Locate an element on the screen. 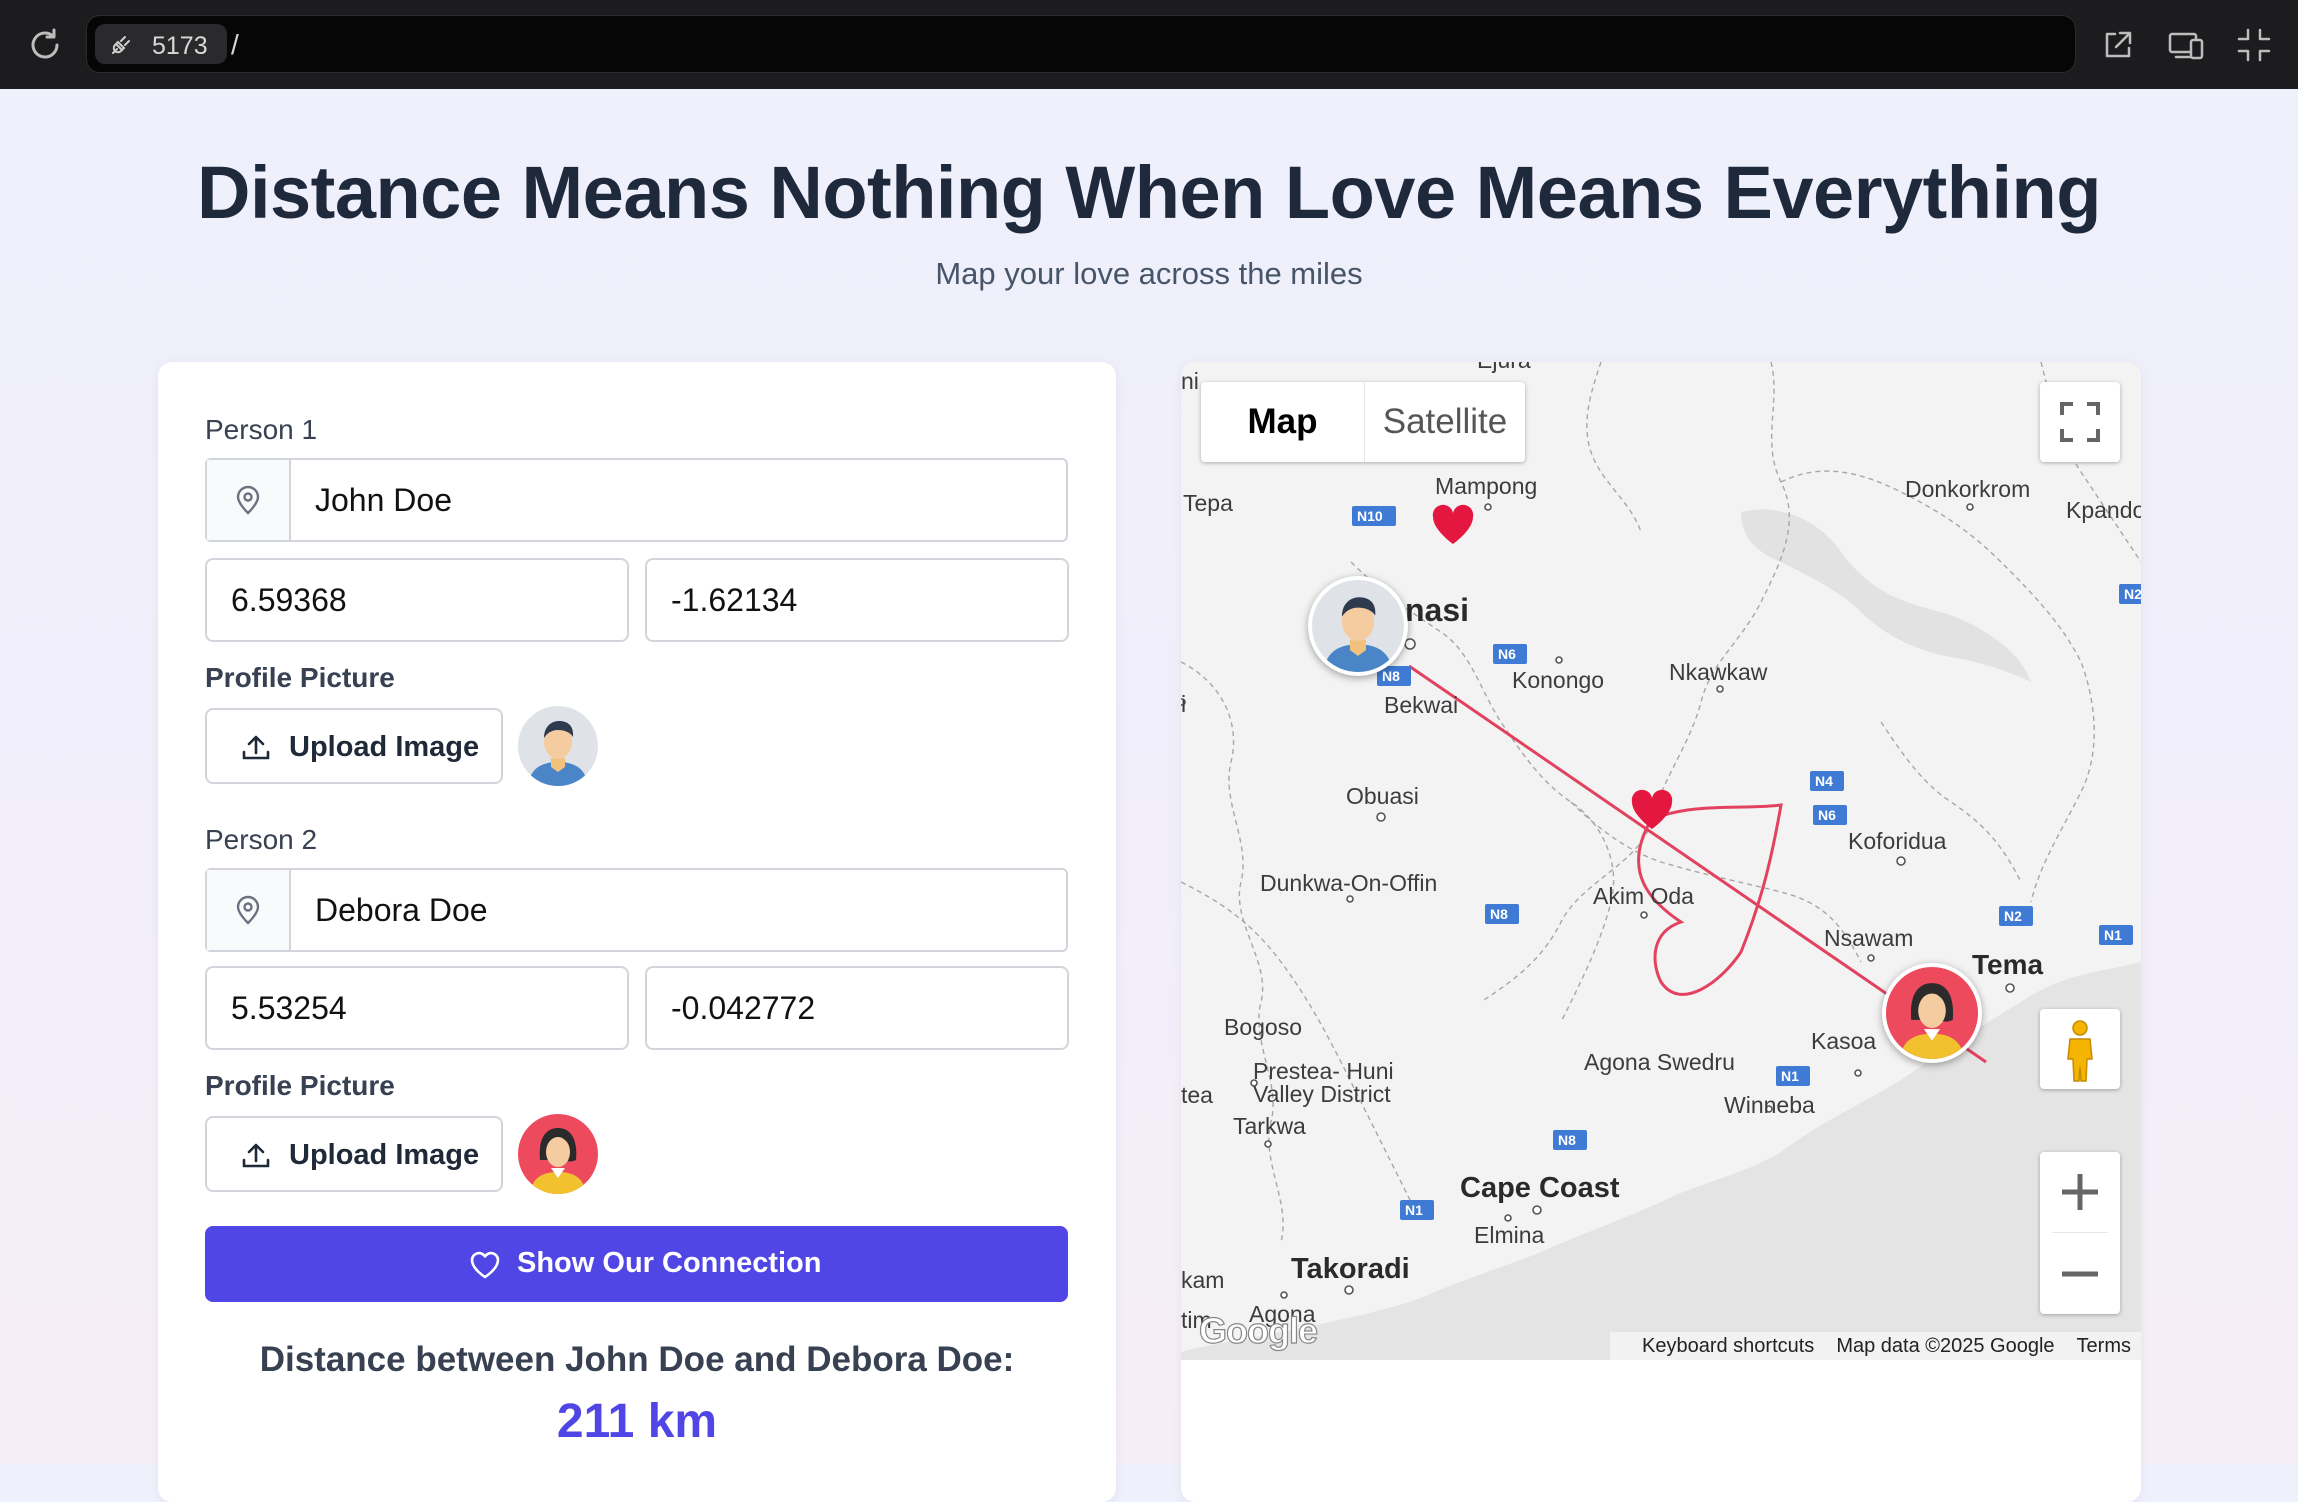  person1-lng-input is located at coordinates (857, 600).